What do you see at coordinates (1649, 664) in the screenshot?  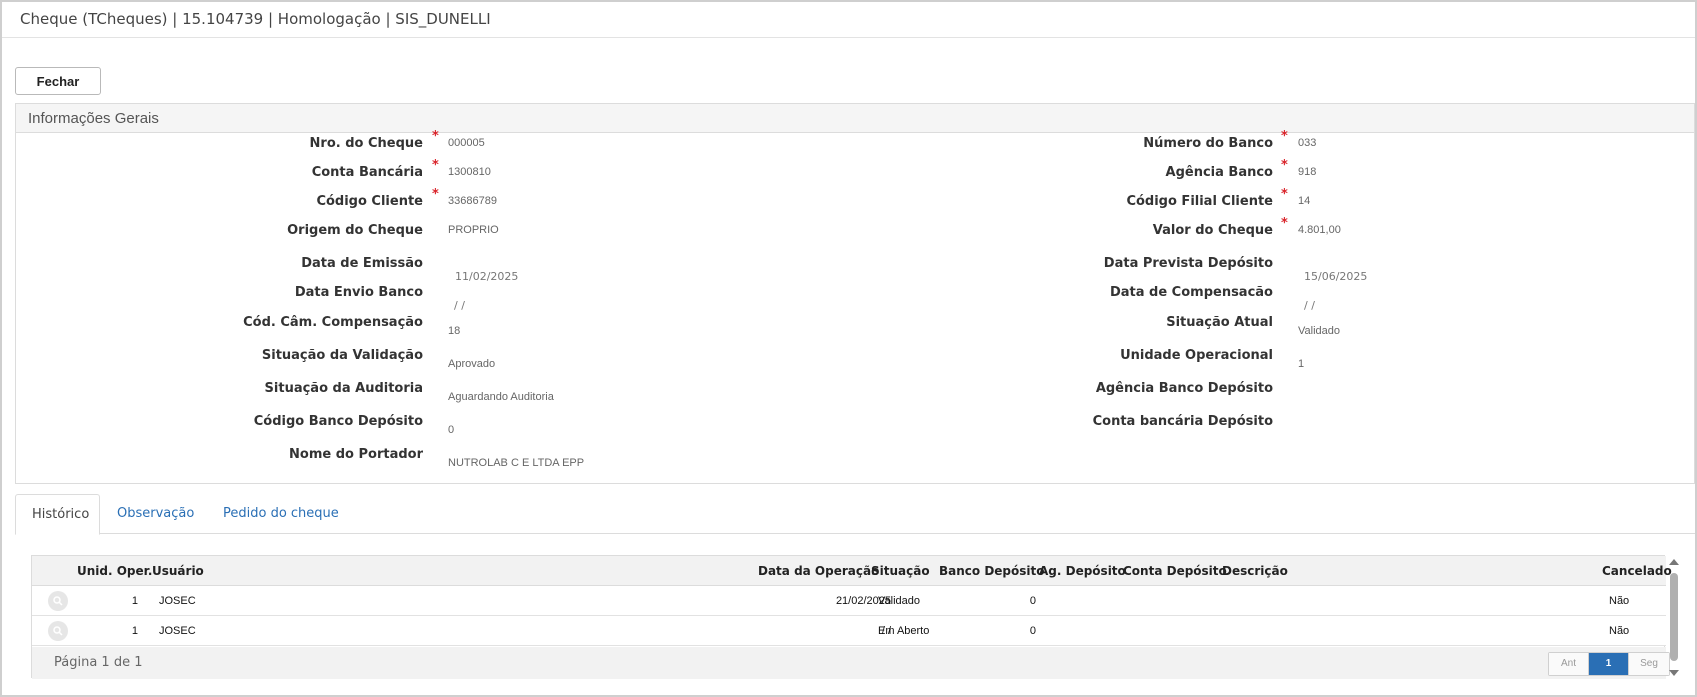 I see `next-page-button: Seg` at bounding box center [1649, 664].